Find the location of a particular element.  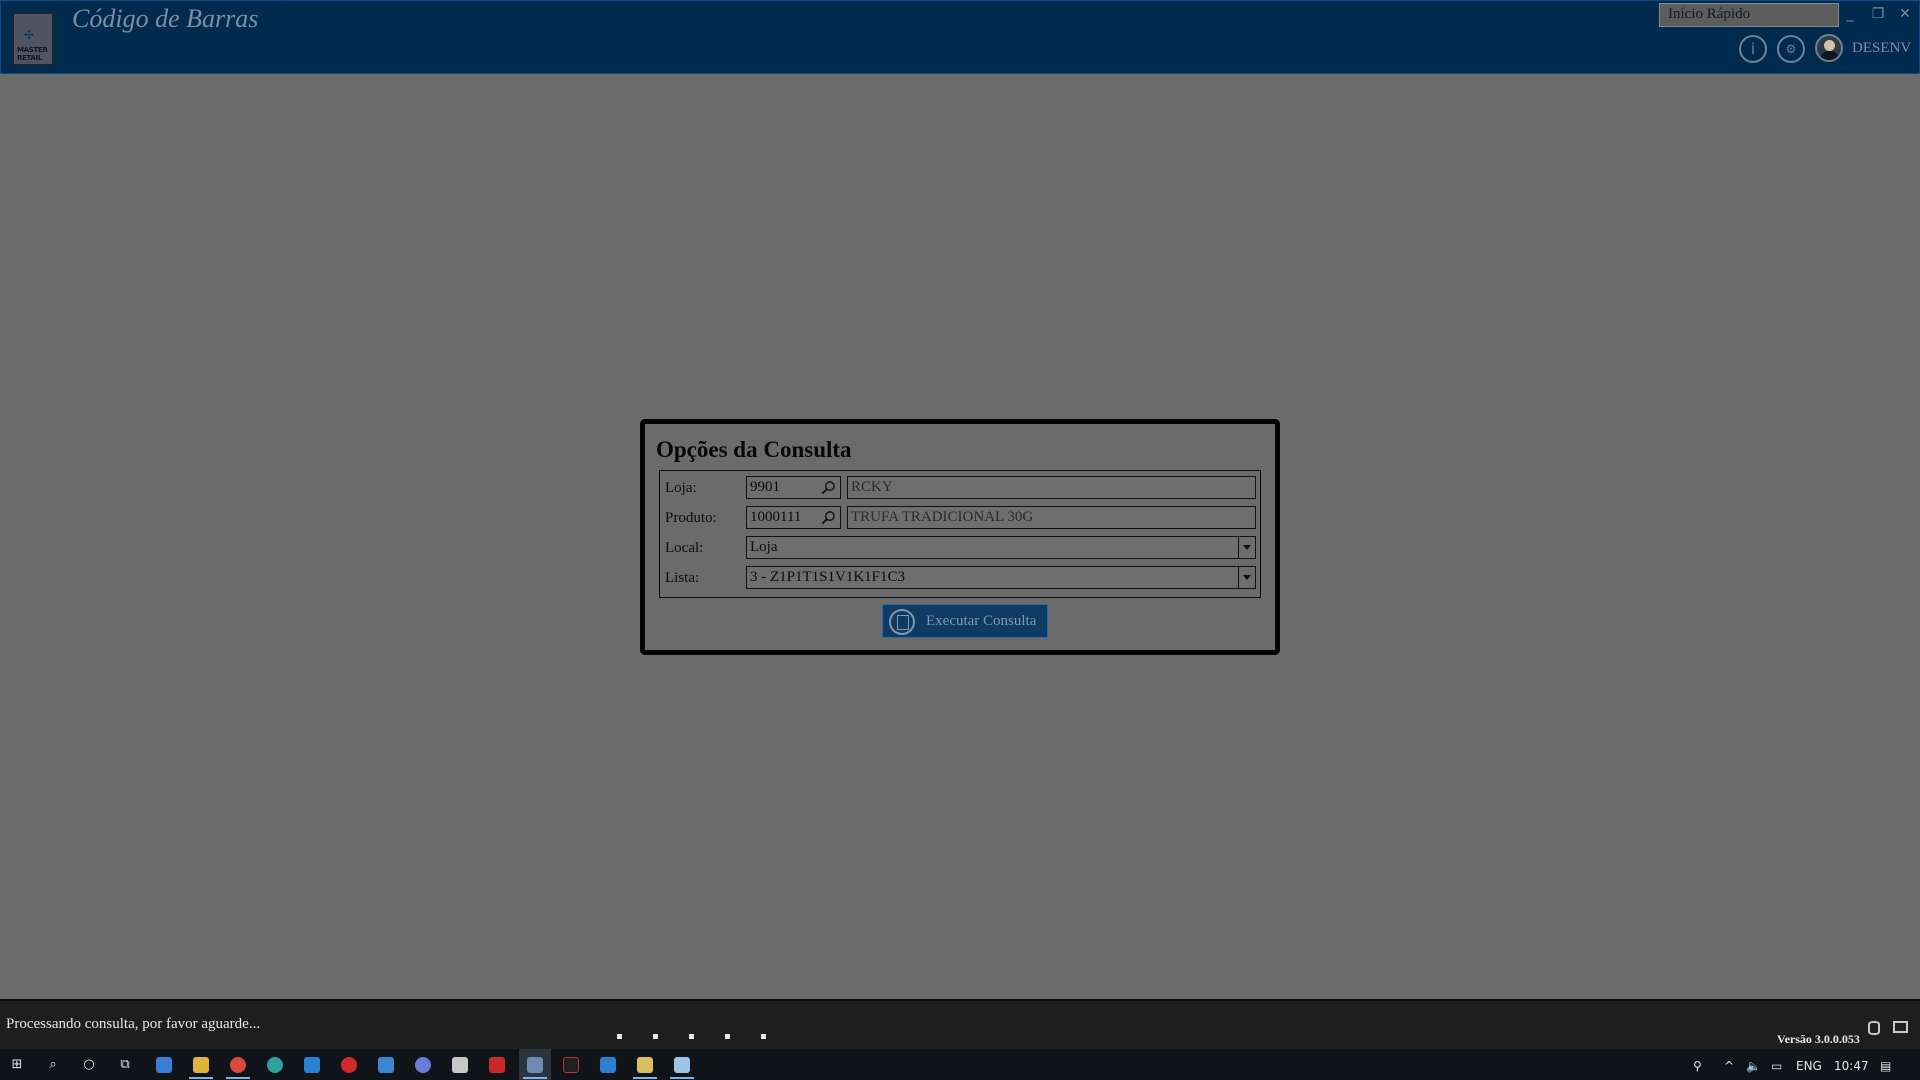

people-icon: ⚲ is located at coordinates (1697, 1066).